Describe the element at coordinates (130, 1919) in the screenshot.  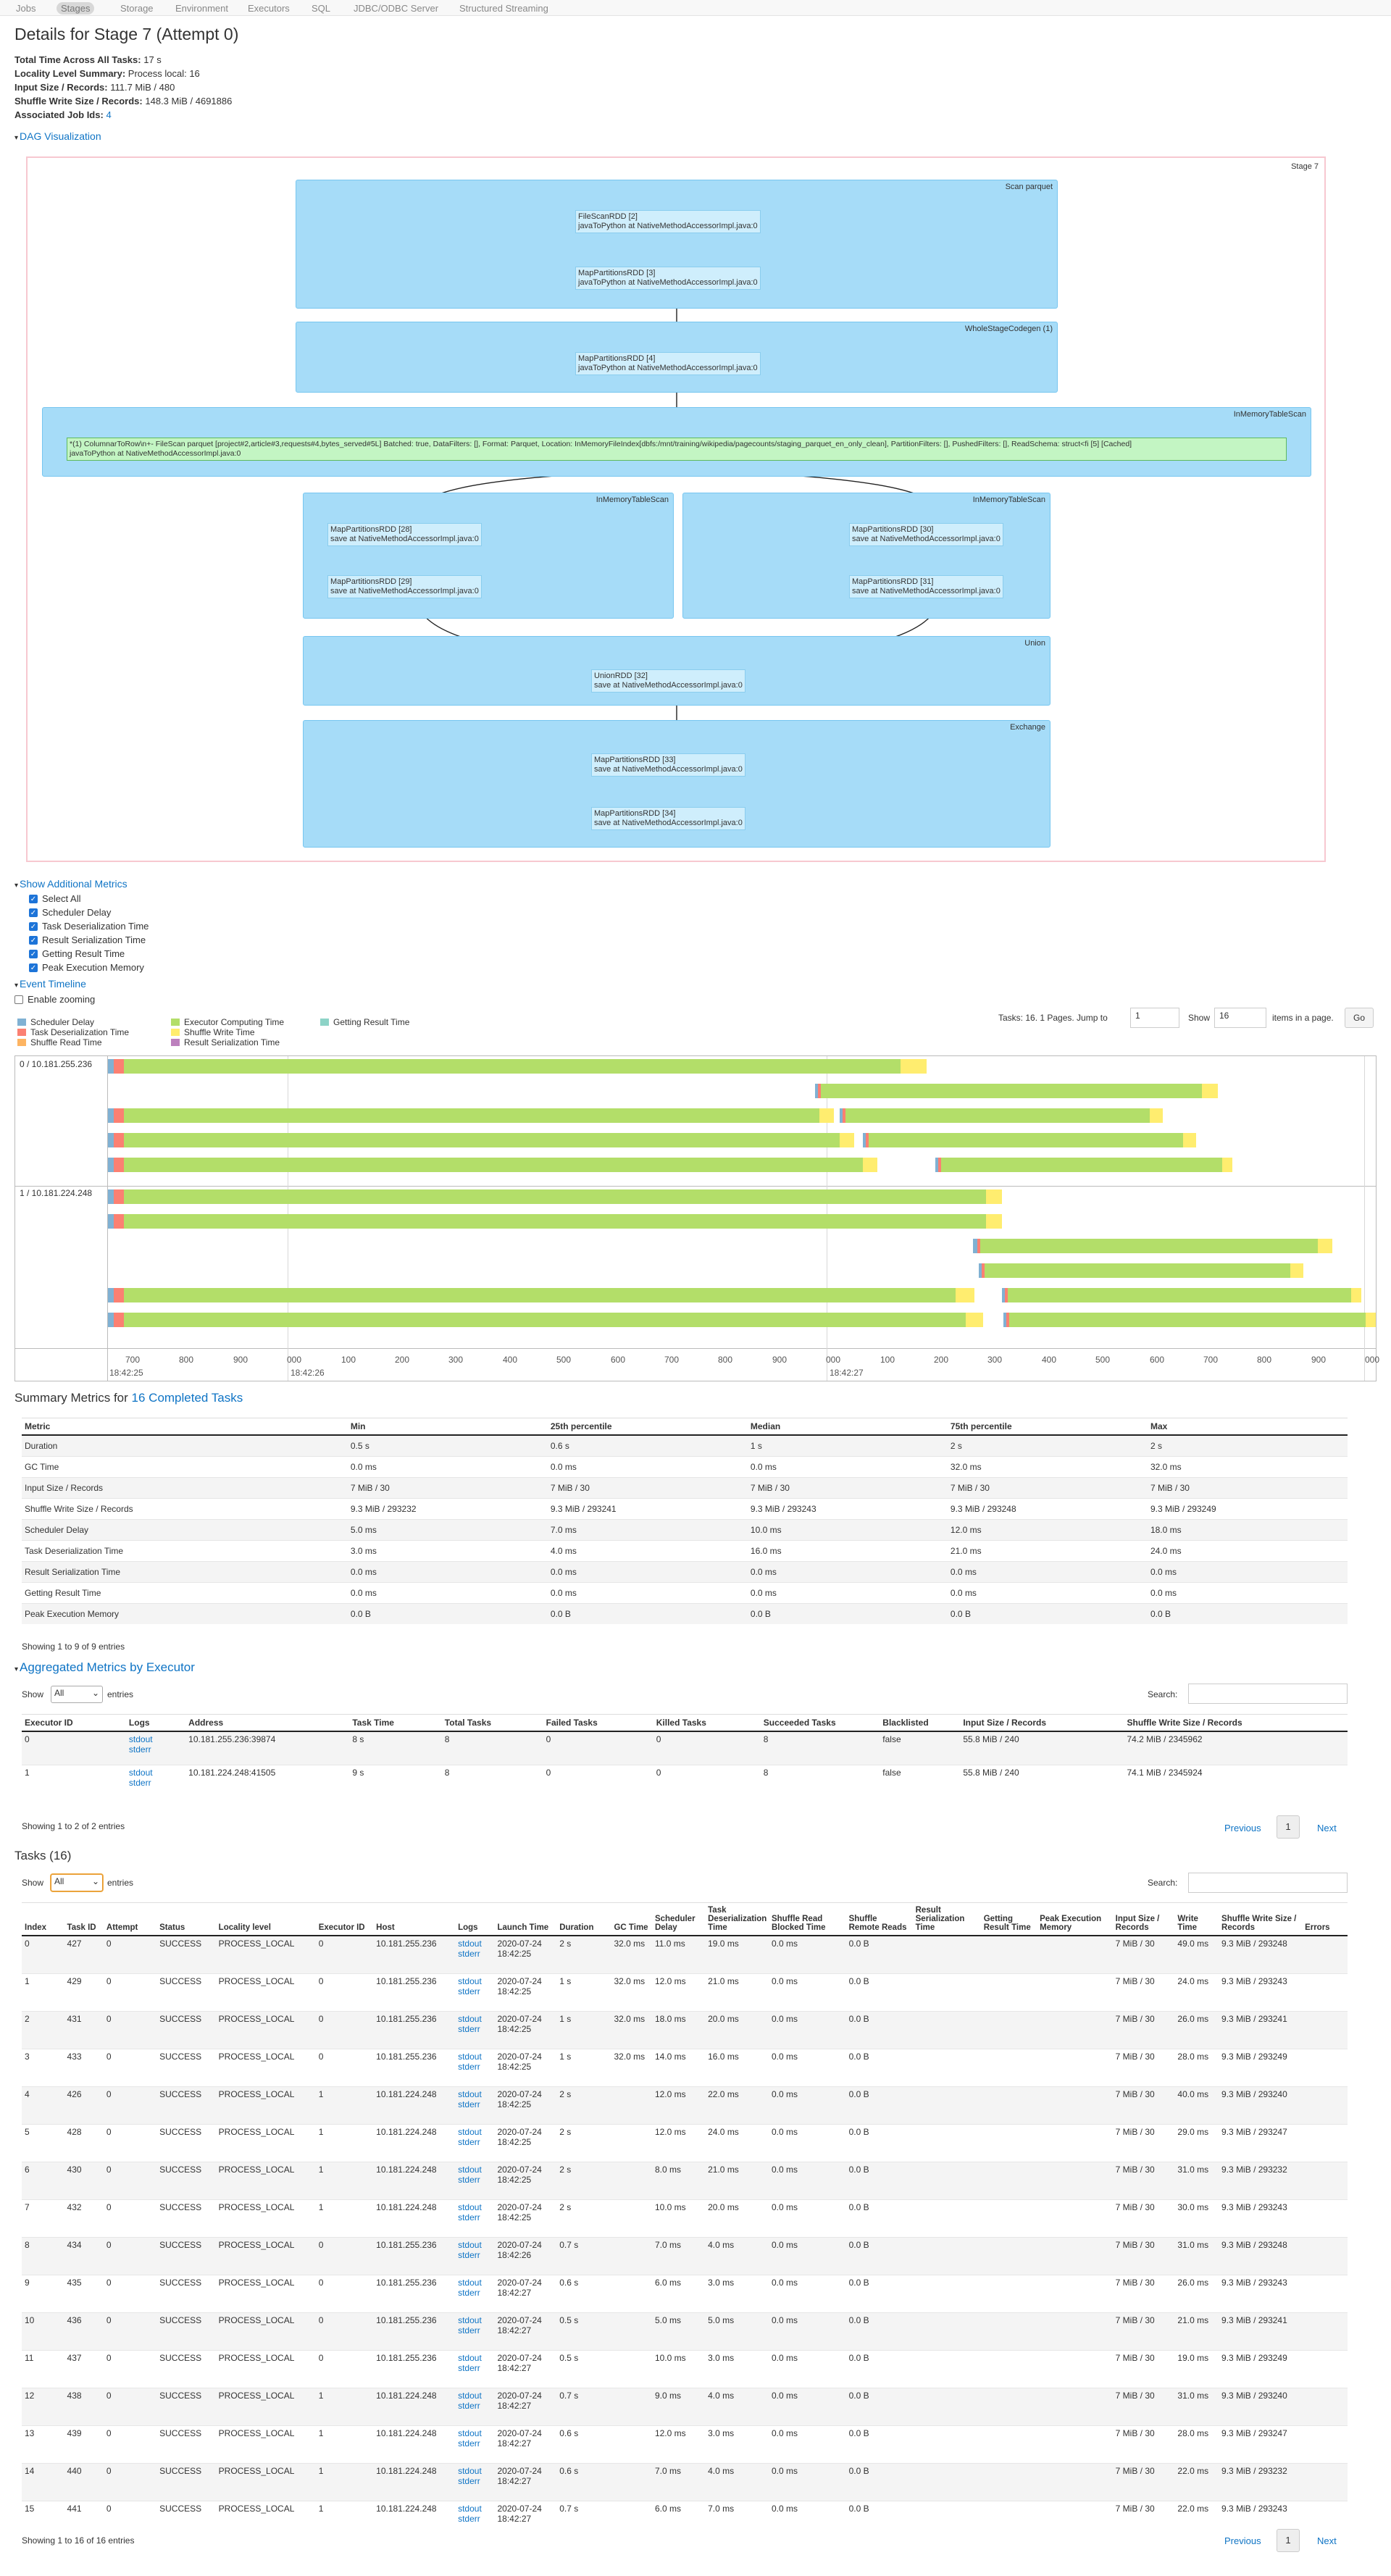
I see `column-header: Attempt` at that location.